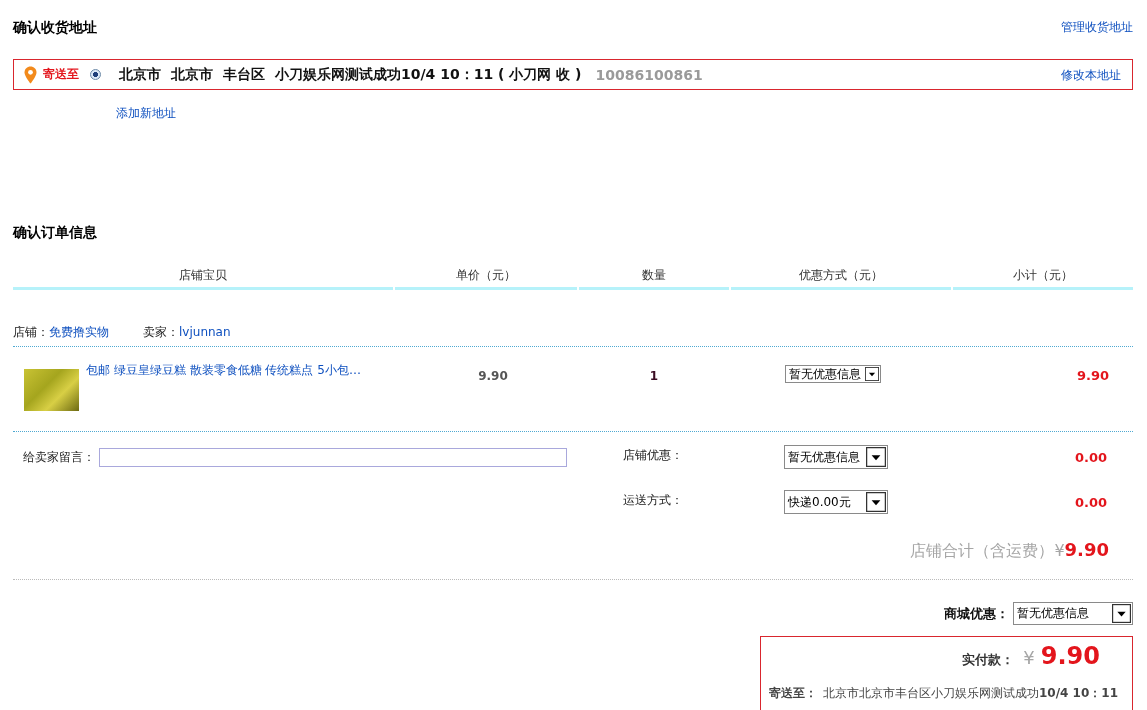 This screenshot has height=710, width=1147. Describe the element at coordinates (31, 332) in the screenshot. I see `shop-label: 店铺：` at that location.